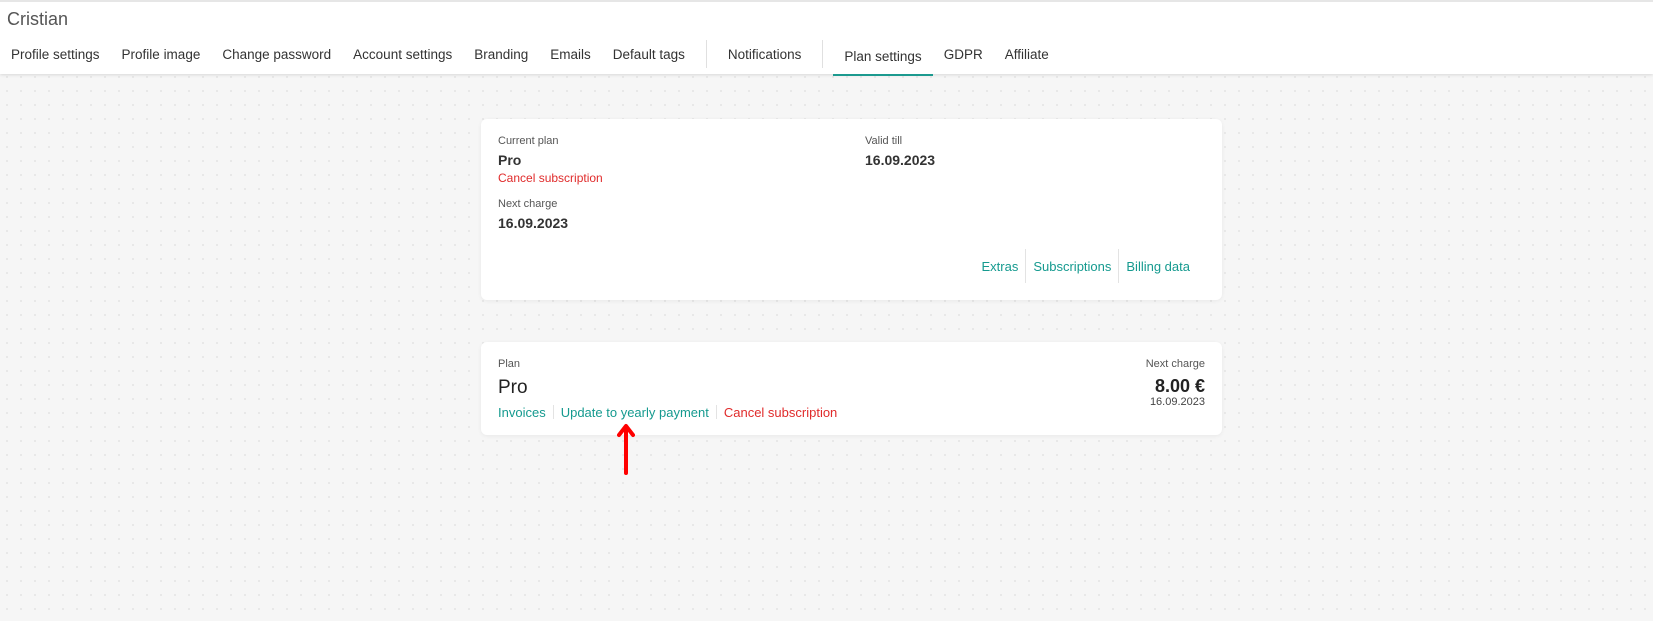  Describe the element at coordinates (1179, 386) in the screenshot. I see `next-charge-amount: 8.00 €` at that location.